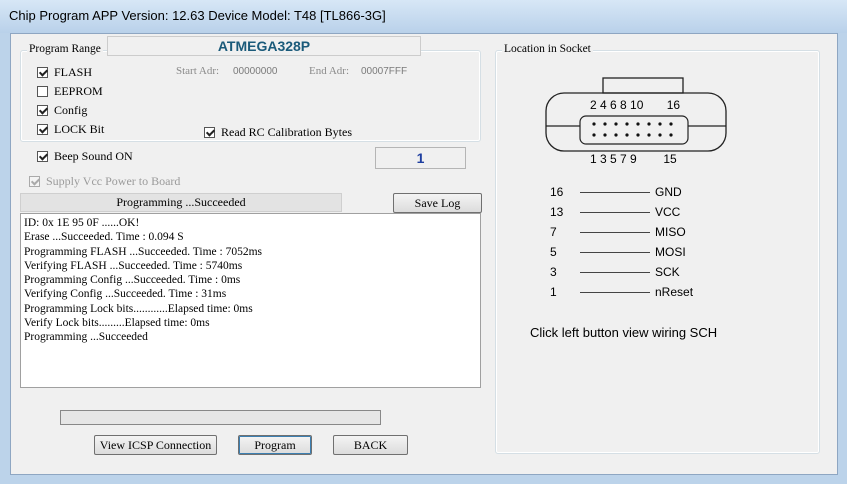 Image resolution: width=847 pixels, height=484 pixels. I want to click on connector-pins, so click(632, 129).